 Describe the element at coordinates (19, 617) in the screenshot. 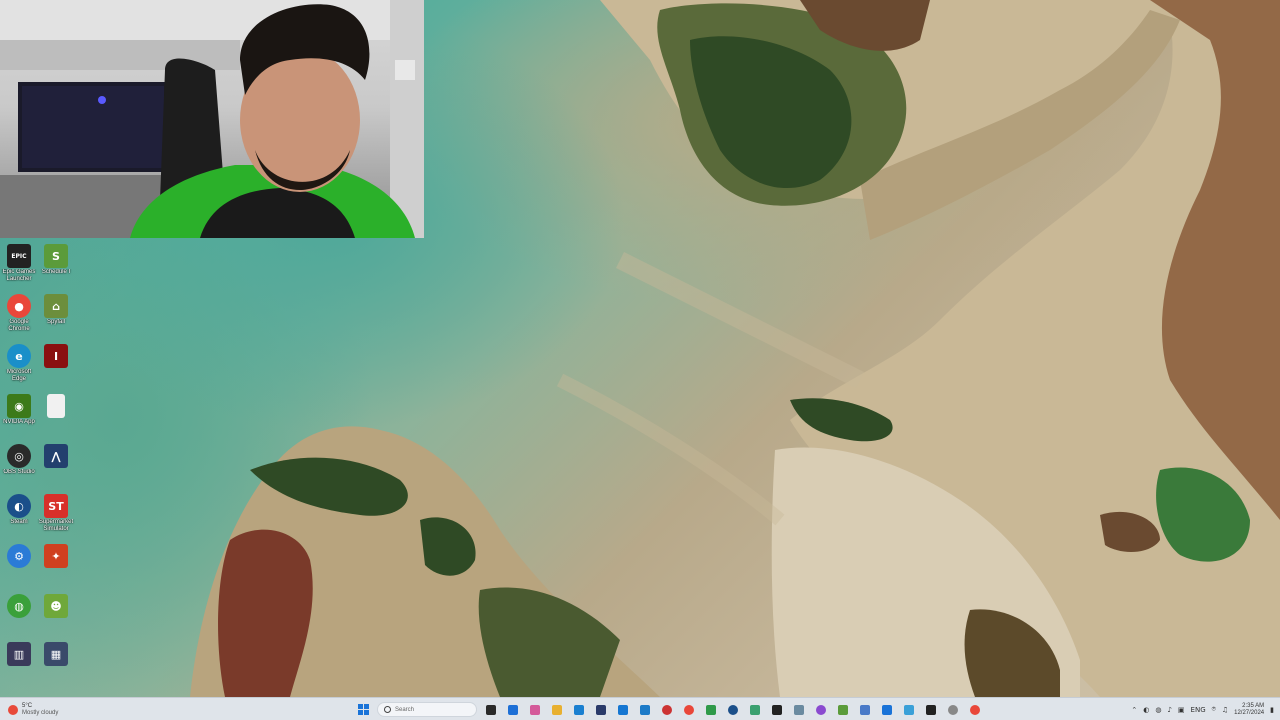

I see `desktop-icon-app: ◍` at that location.